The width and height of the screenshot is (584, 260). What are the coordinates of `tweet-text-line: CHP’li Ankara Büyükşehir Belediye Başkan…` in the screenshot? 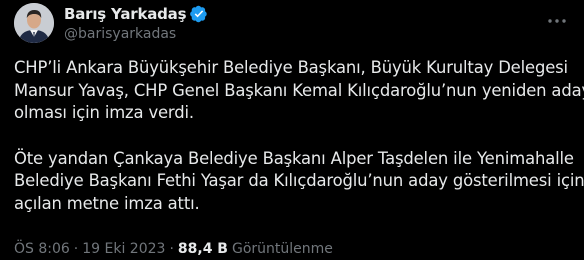 It's located at (291, 67).